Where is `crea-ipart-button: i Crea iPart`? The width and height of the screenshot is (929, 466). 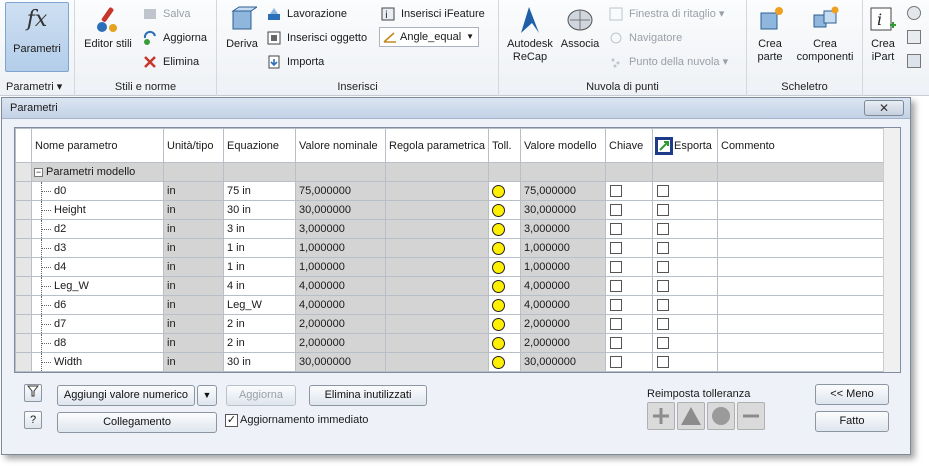 crea-ipart-button: i Crea iPart is located at coordinates (883, 33).